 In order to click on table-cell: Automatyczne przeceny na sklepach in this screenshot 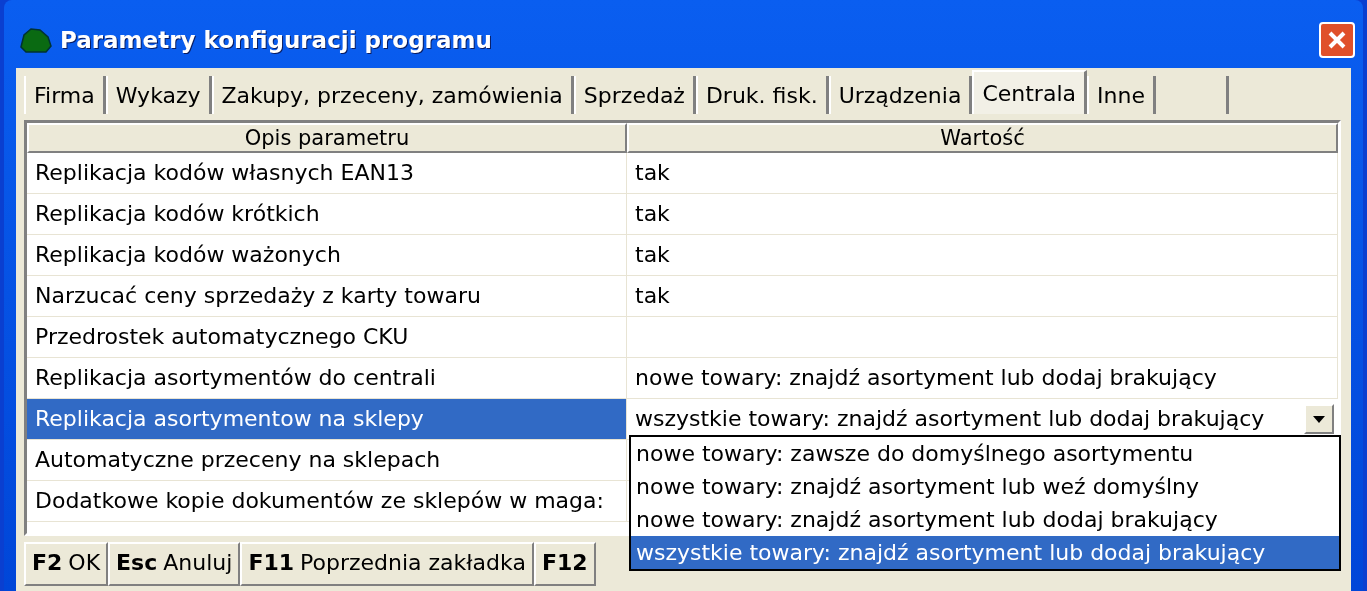, I will do `click(327, 460)`.